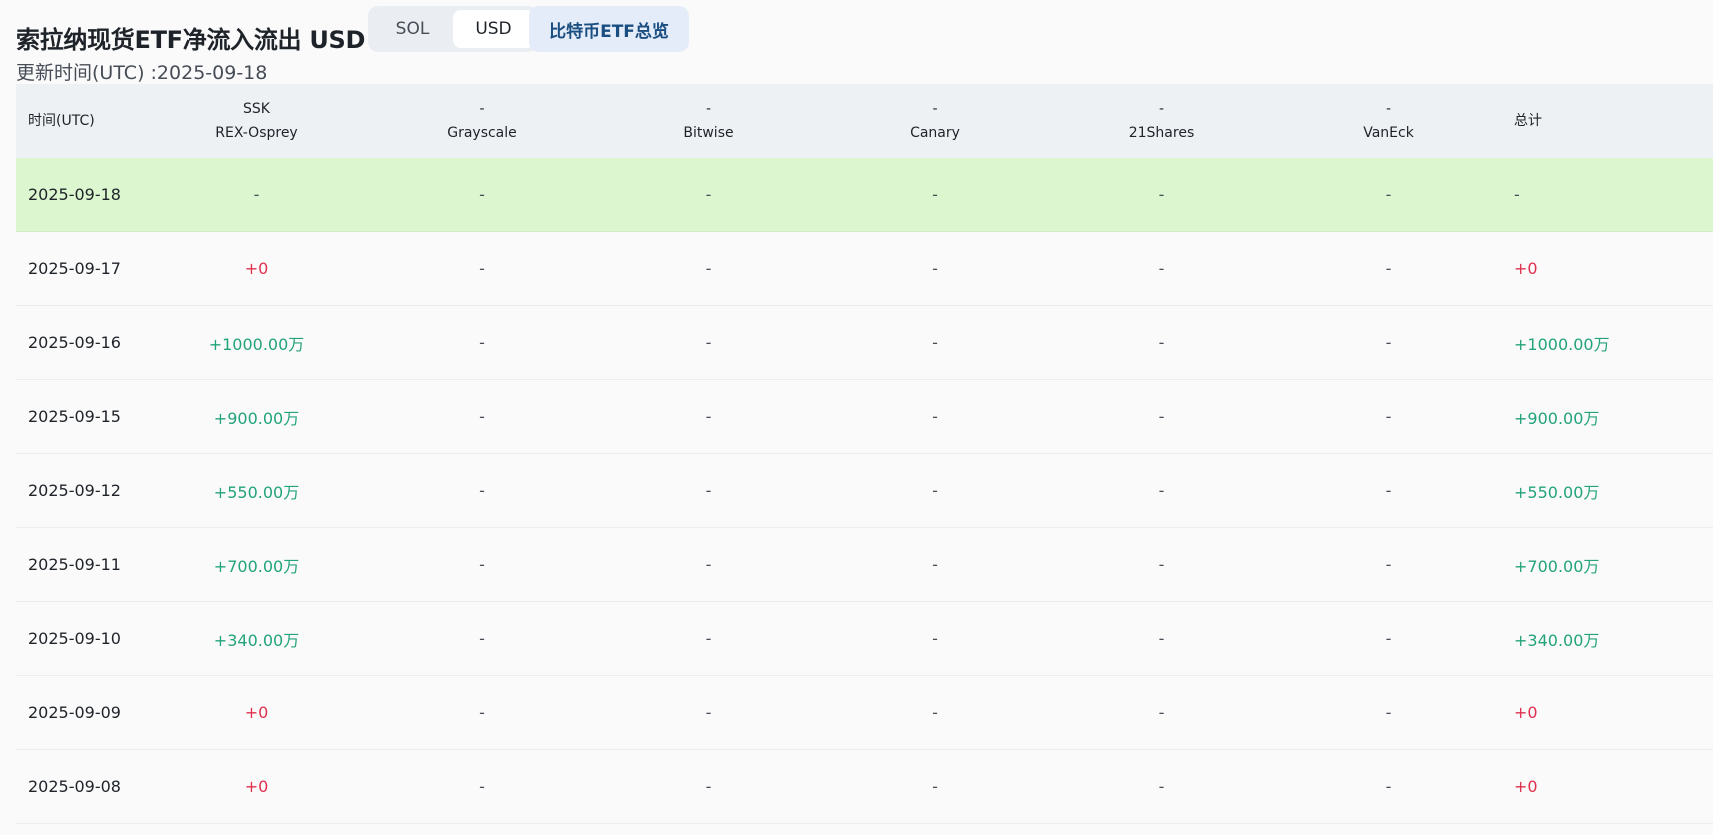 This screenshot has width=1713, height=835. What do you see at coordinates (256, 418) in the screenshot?
I see `cell-ssk: +900.00万` at bounding box center [256, 418].